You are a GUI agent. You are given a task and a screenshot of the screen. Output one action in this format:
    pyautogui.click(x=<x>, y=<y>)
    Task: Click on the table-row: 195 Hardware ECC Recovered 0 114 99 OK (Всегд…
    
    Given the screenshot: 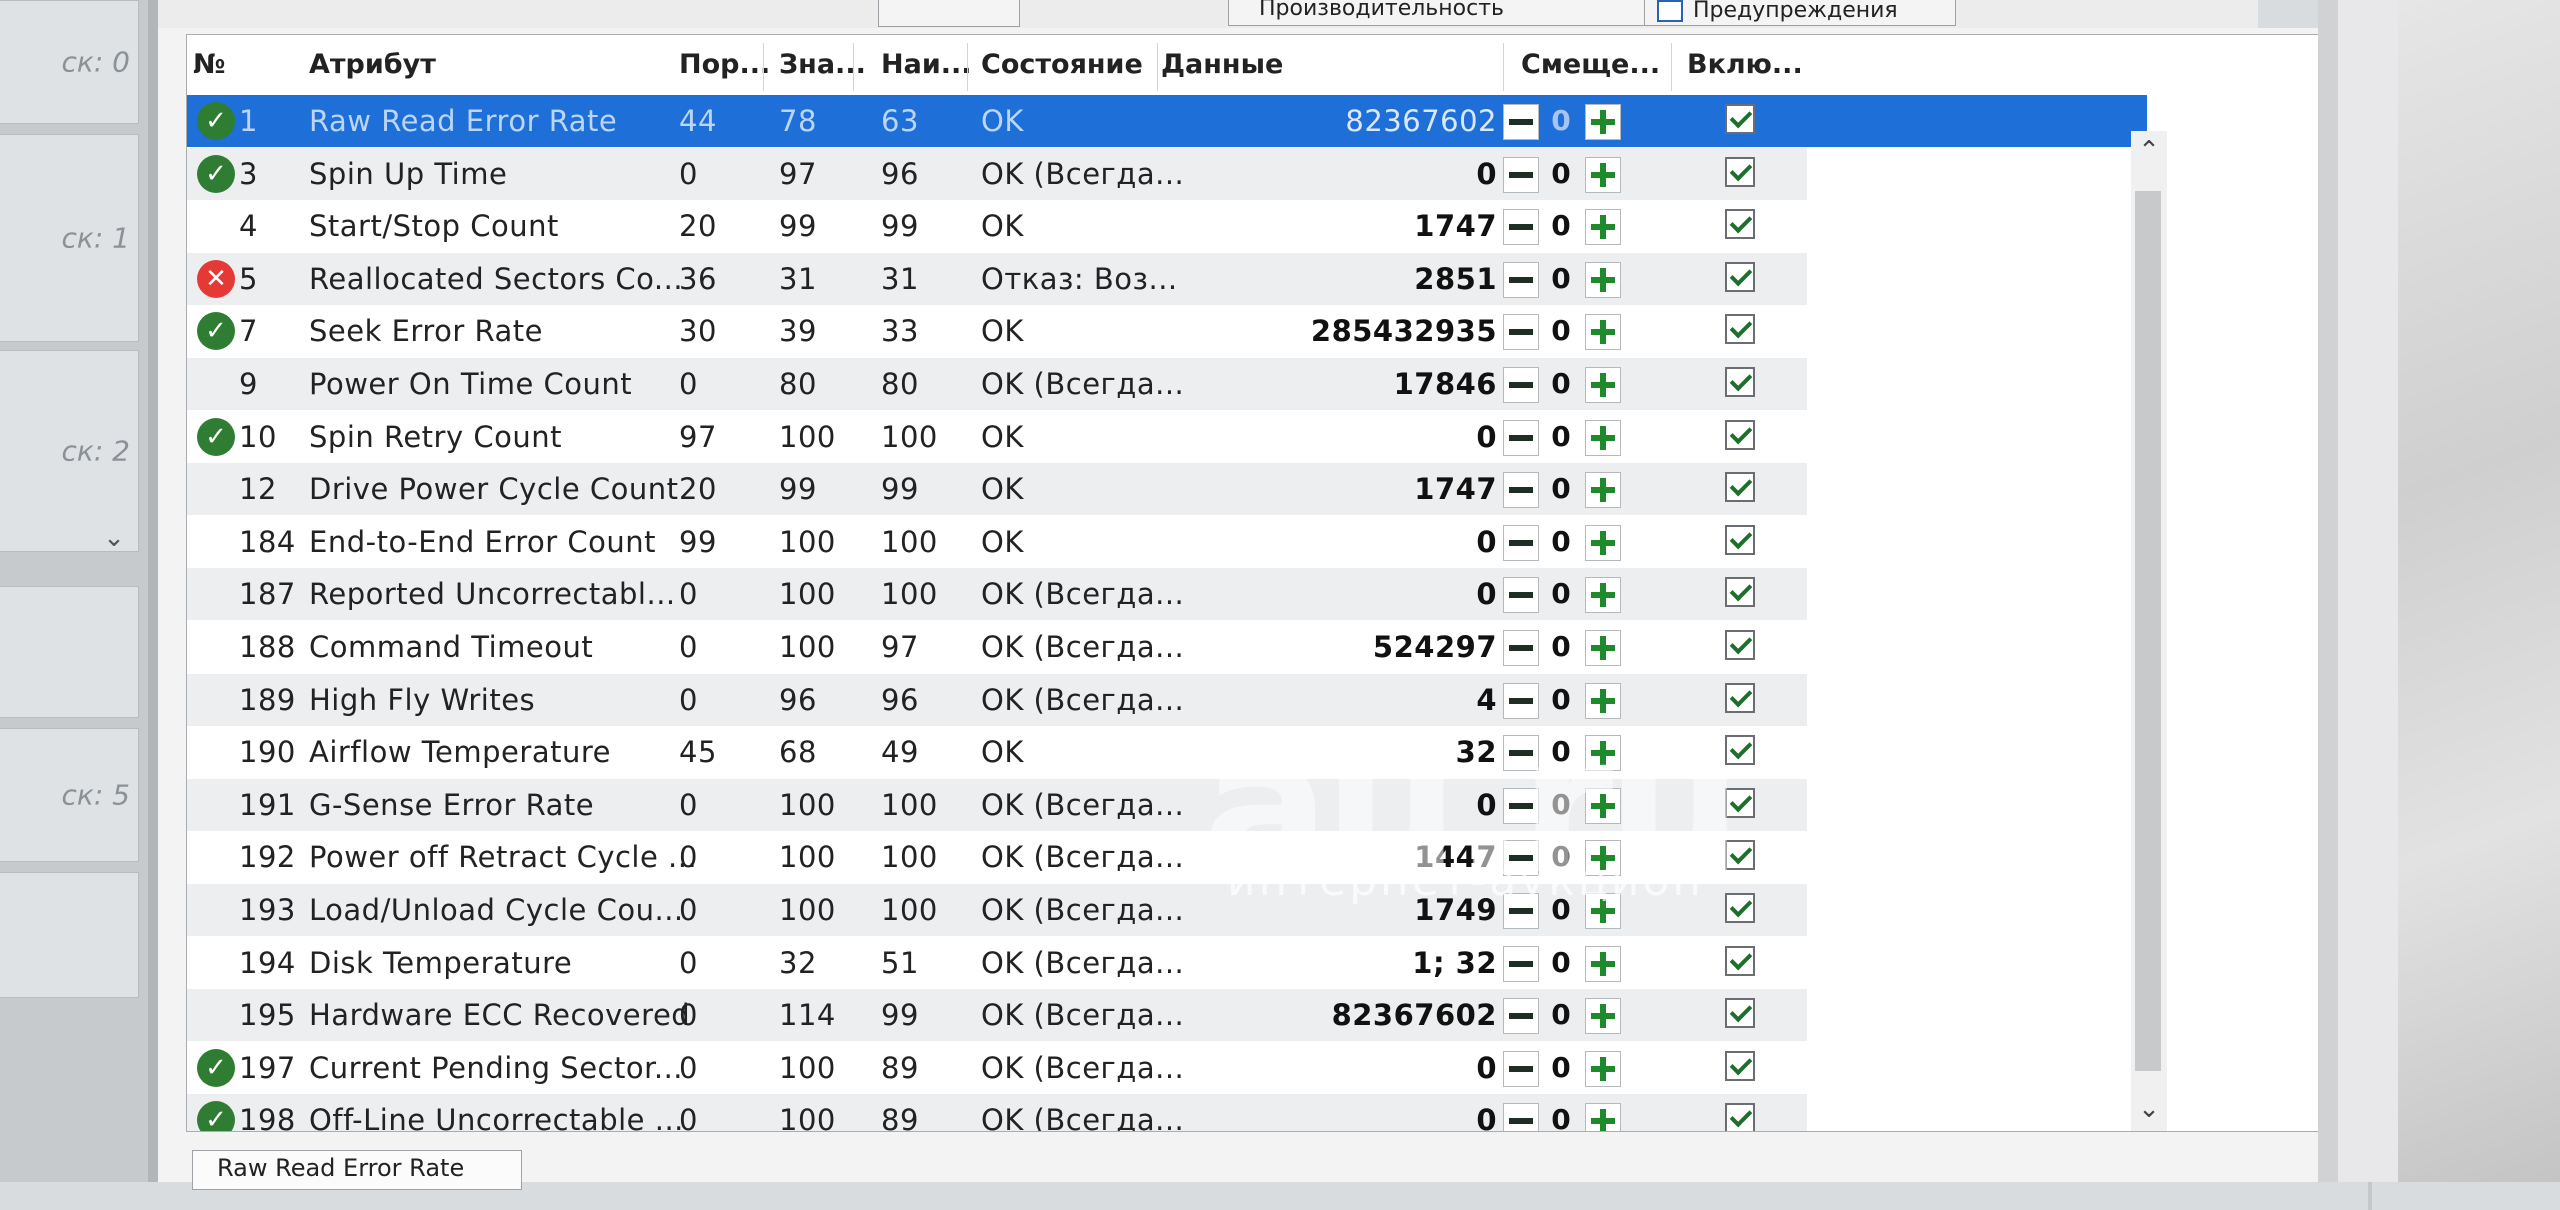 What is the action you would take?
    pyautogui.click(x=997, y=1015)
    